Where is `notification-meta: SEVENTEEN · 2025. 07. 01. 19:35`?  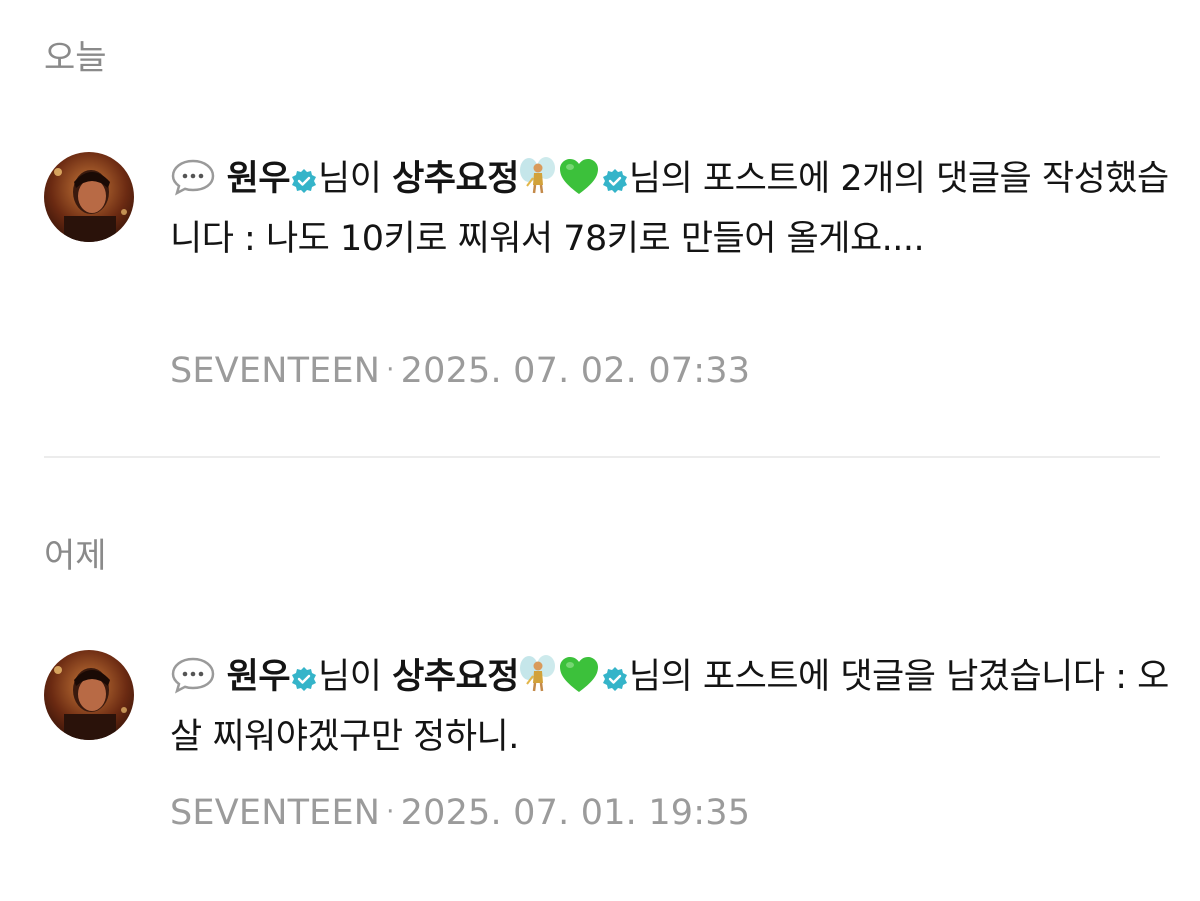 notification-meta: SEVENTEEN · 2025. 07. 01. 19:35 is located at coordinates (460, 812).